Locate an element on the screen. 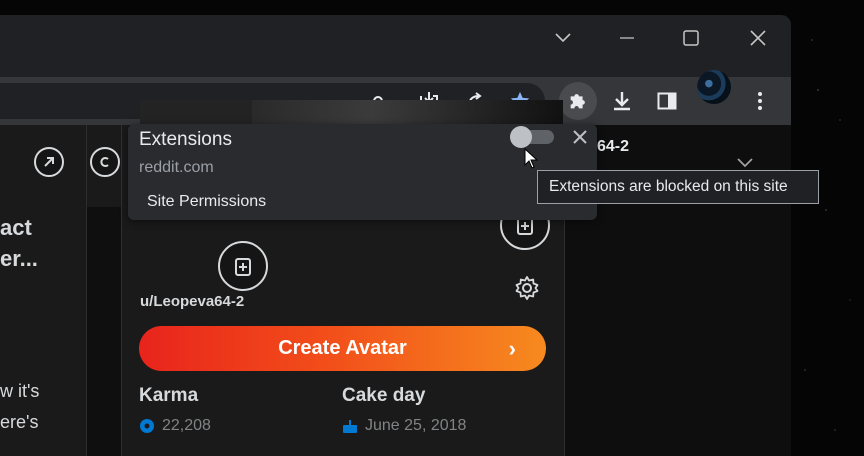 The image size is (864, 456). site-permissions-button: Site Permissions is located at coordinates (206, 202).